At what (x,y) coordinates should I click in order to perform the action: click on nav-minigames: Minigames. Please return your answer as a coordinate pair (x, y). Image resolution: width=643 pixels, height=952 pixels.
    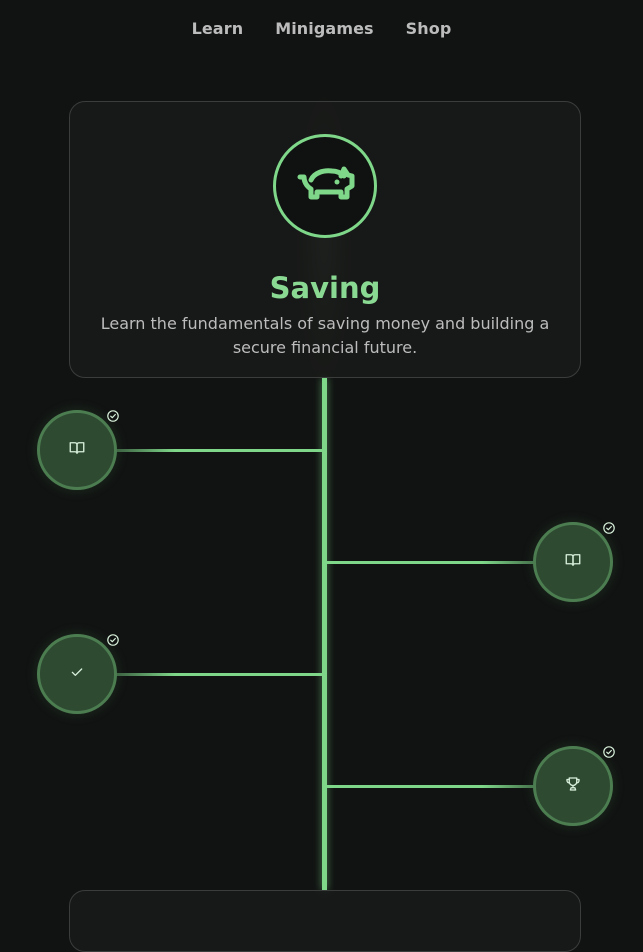
    Looking at the image, I should click on (324, 29).